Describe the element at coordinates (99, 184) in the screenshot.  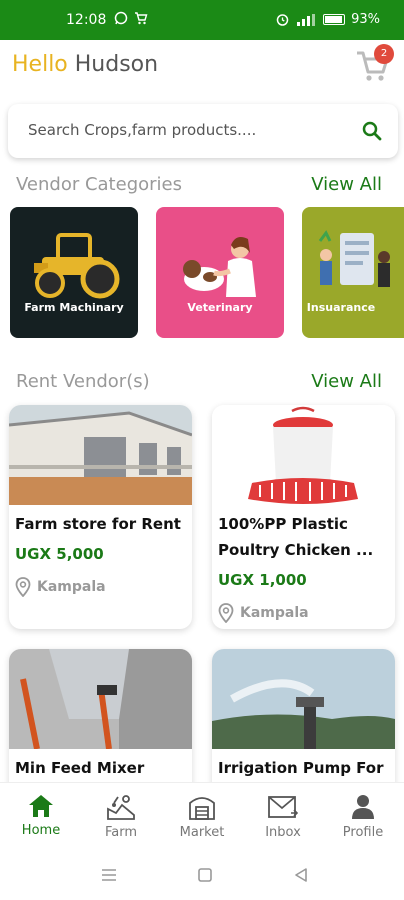
I see `vendor-categories-title: Vendor Categories` at that location.